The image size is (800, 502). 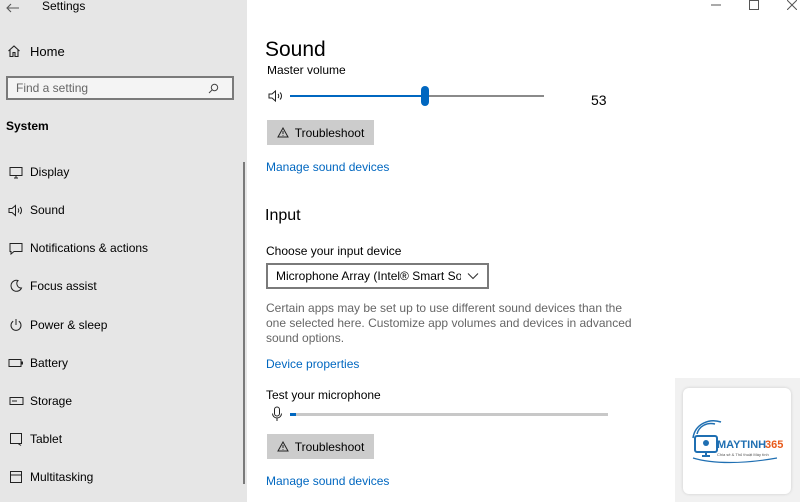 What do you see at coordinates (120, 363) in the screenshot?
I see `sidebar-item-battery: Battery` at bounding box center [120, 363].